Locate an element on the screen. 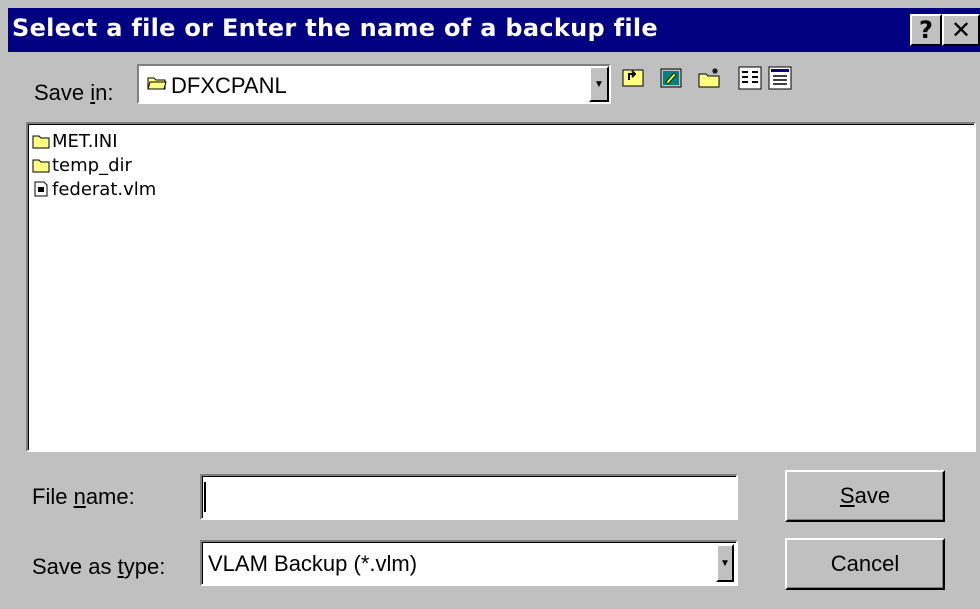  go-to-desktop-icon is located at coordinates (672, 78).